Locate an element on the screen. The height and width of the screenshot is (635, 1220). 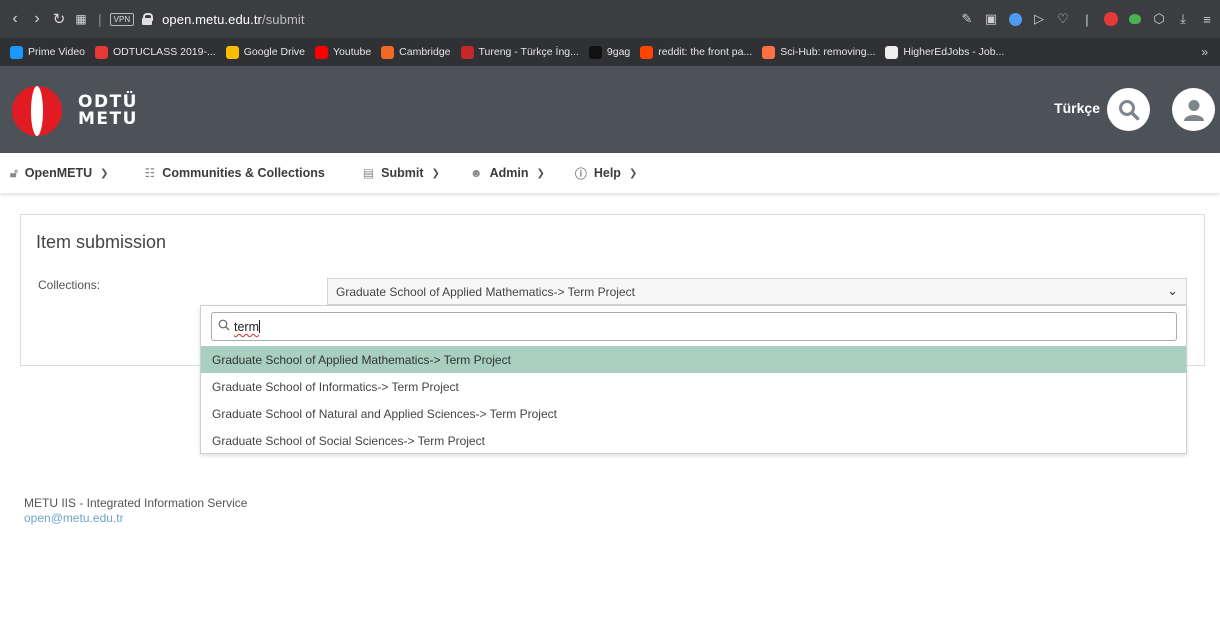
bookmark-item: Youtube is located at coordinates (343, 52).